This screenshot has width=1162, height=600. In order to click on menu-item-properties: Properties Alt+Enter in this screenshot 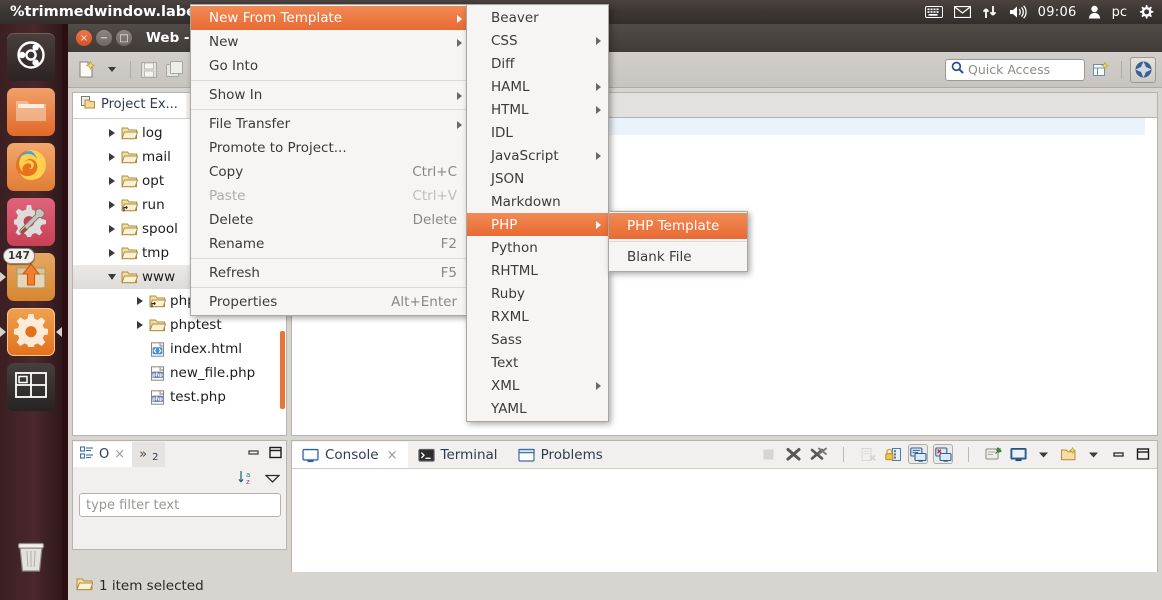, I will do `click(330, 302)`.